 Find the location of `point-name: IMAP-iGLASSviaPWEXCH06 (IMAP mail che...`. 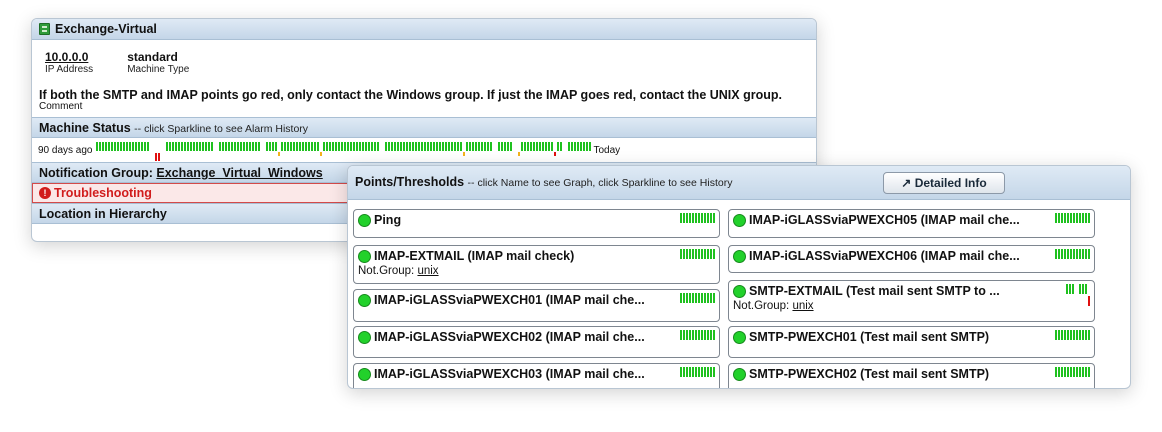

point-name: IMAP-iGLASSviaPWEXCH06 (IMAP mail che... is located at coordinates (884, 256).